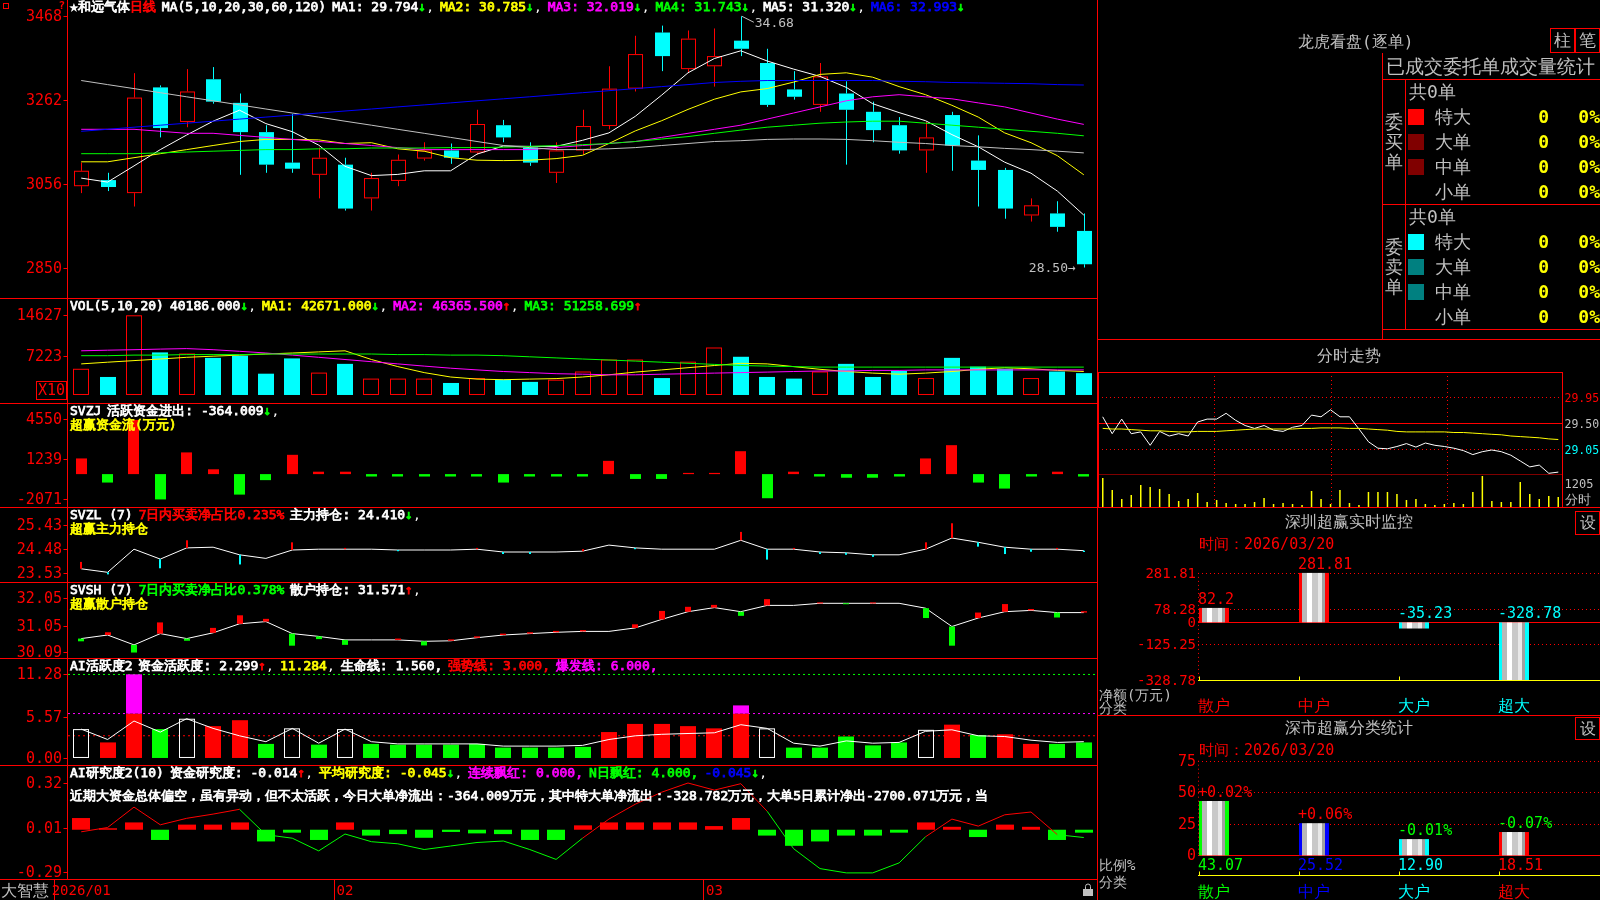 Image resolution: width=1600 pixels, height=900 pixels. What do you see at coordinates (1582, 449) in the screenshot?
I see `axis-label: 29.05` at bounding box center [1582, 449].